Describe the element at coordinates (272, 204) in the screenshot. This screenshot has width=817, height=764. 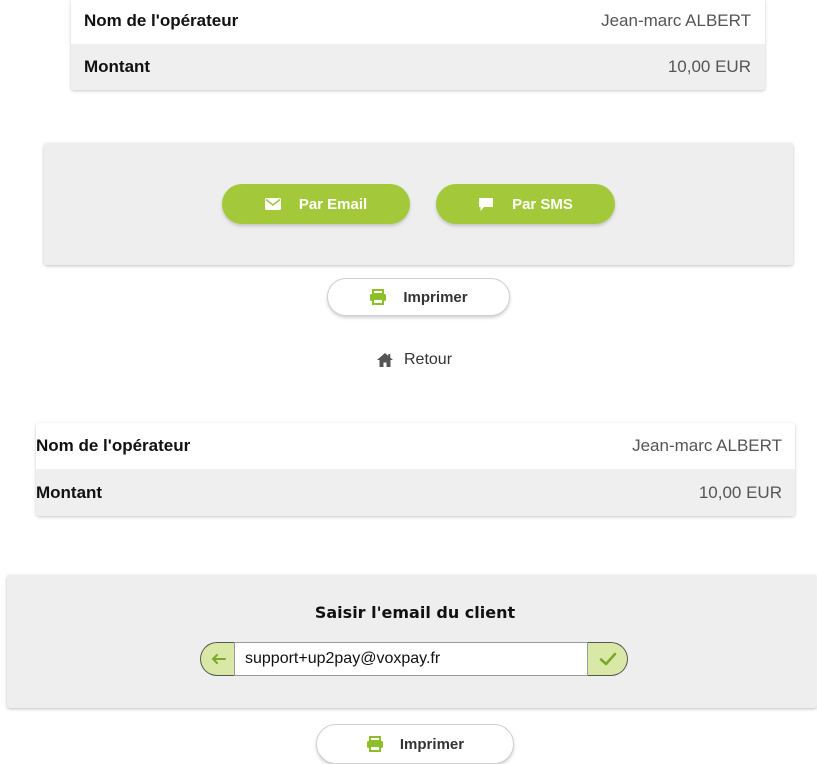
I see `envelope-icon` at that location.